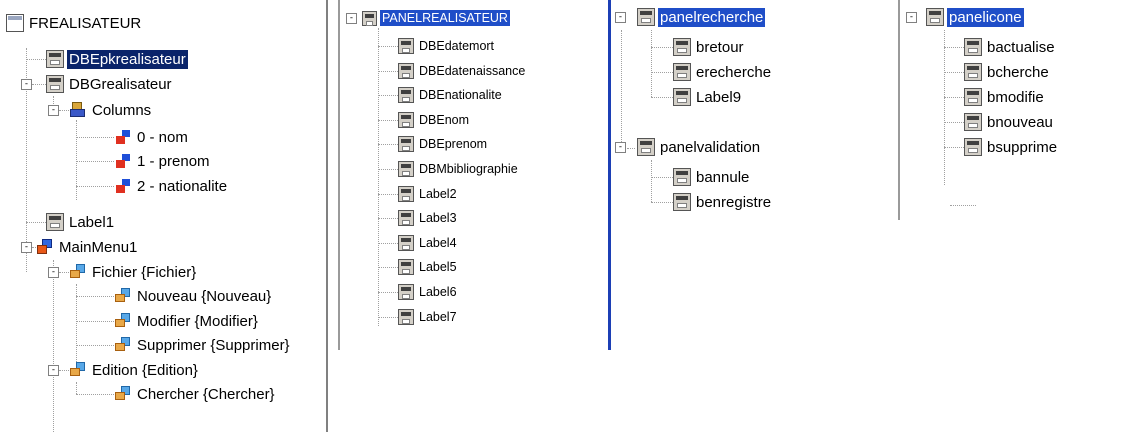 This screenshot has height=432, width=1125. Describe the element at coordinates (457, 46) in the screenshot. I see `tree-node-label: DBEdatemort` at that location.